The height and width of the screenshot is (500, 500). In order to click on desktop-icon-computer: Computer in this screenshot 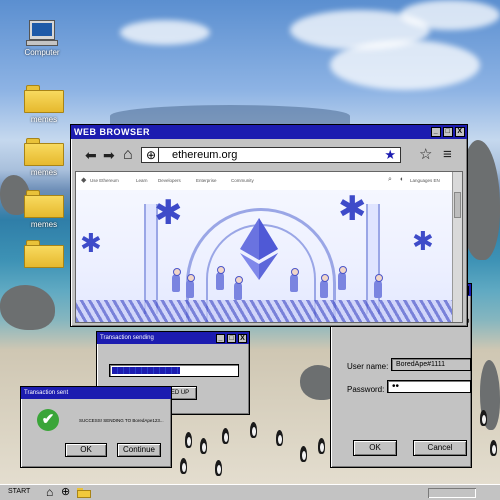, I will do `click(42, 38)`.